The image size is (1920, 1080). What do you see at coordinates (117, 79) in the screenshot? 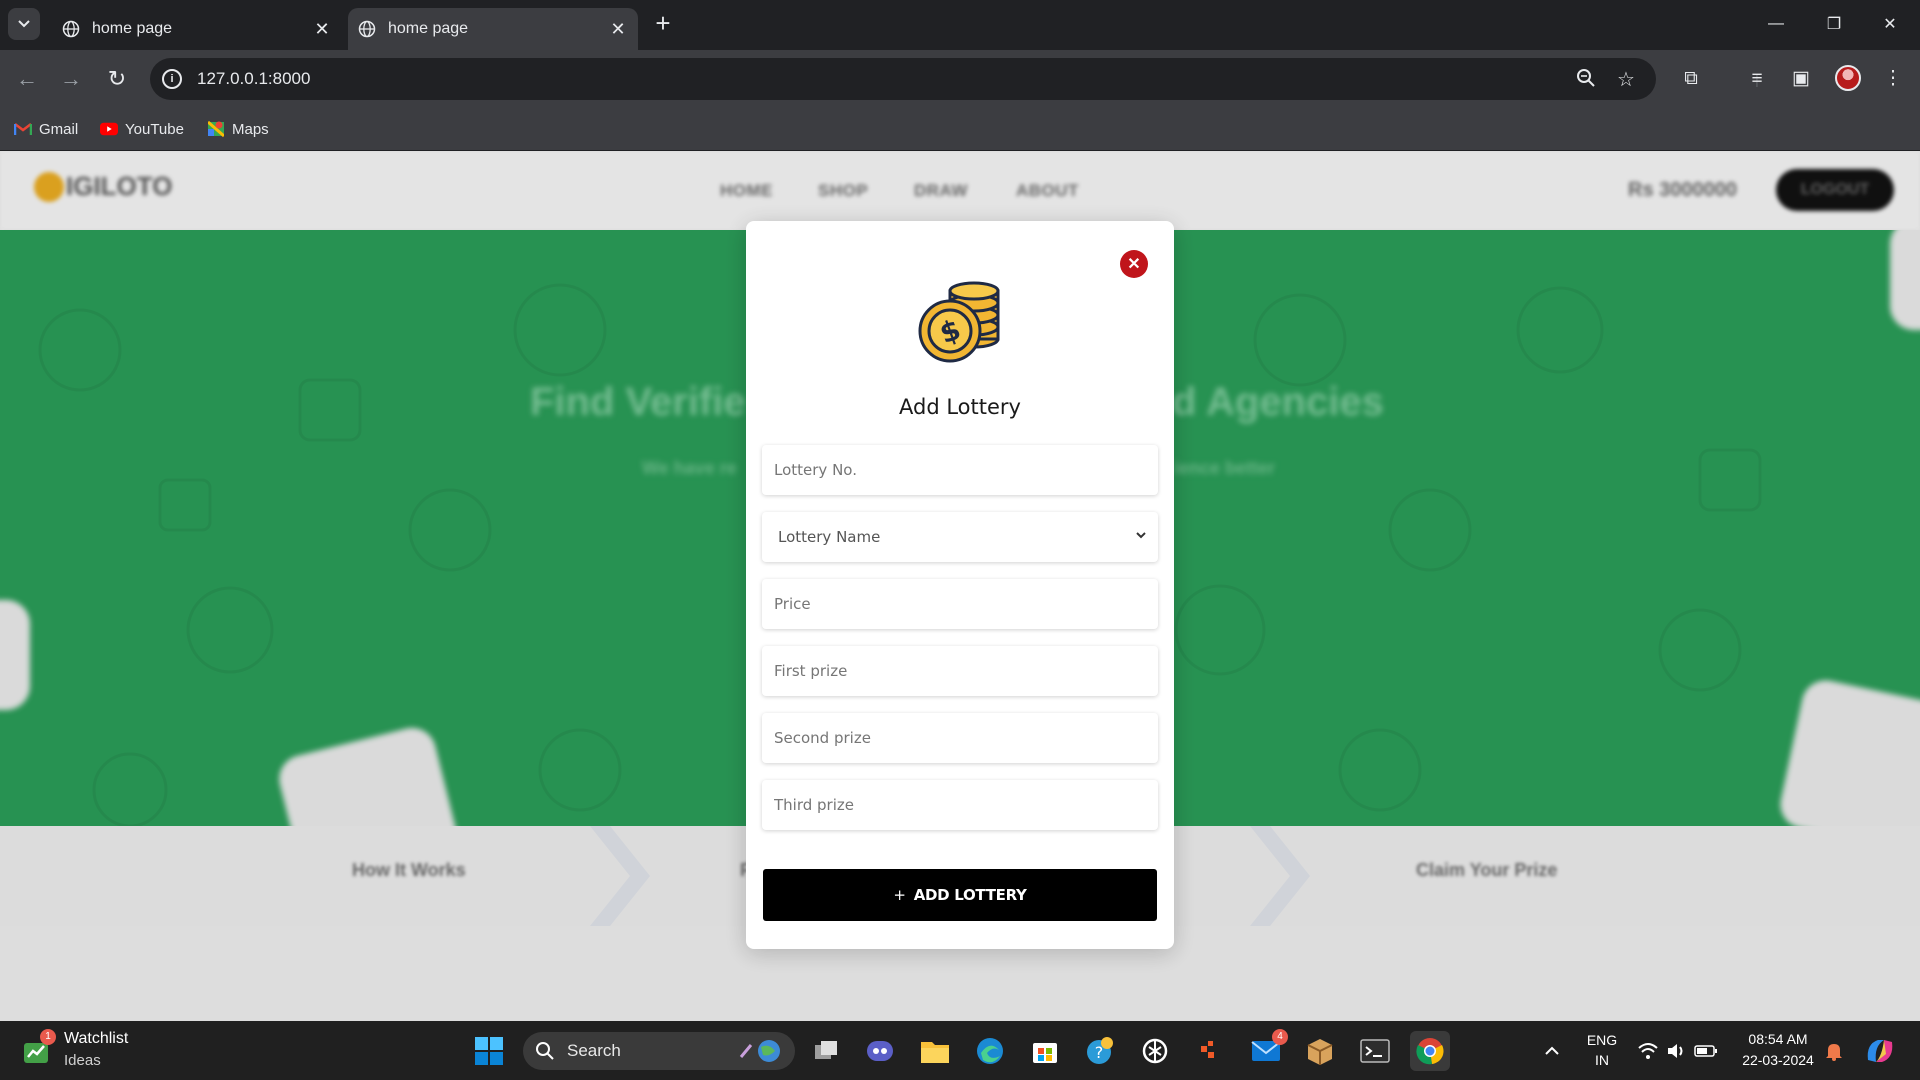
I see `reload-icon: ↻` at bounding box center [117, 79].